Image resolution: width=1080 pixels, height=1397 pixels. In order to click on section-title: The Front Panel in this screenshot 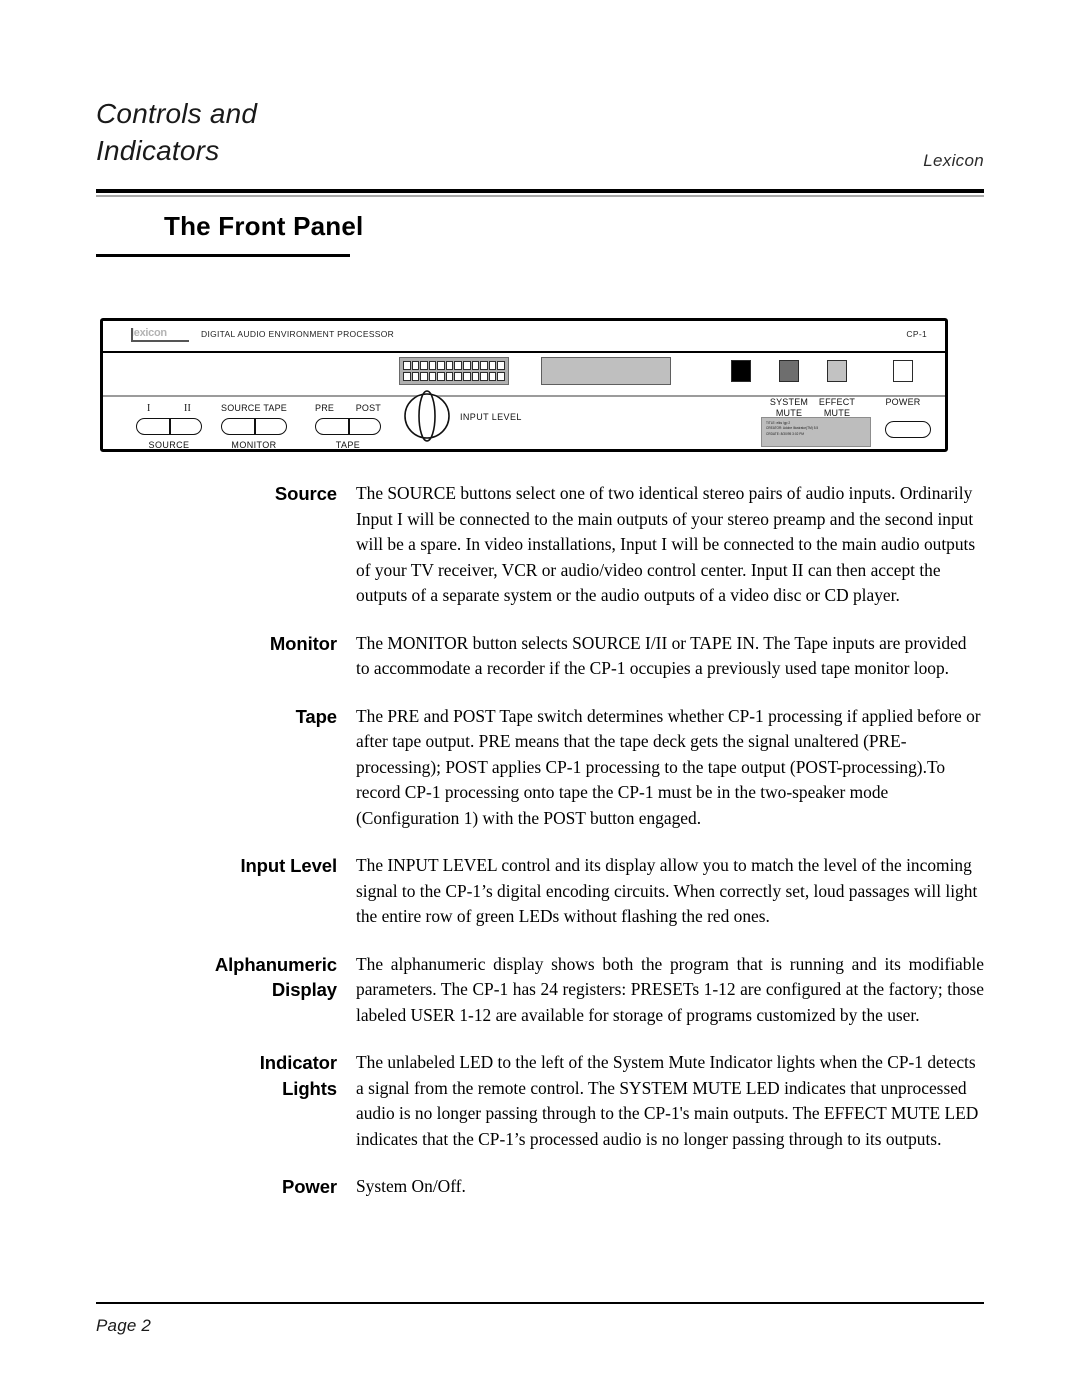, I will do `click(264, 226)`.